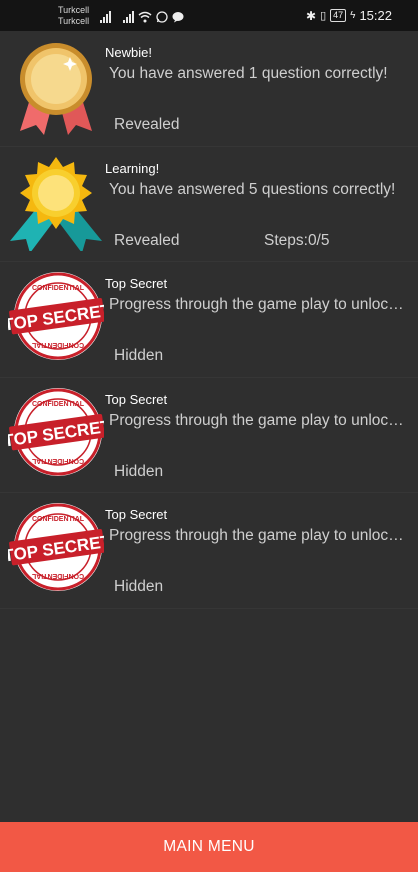 The height and width of the screenshot is (872, 418). What do you see at coordinates (74, 21) in the screenshot?
I see `carrier-2: Turkcell` at bounding box center [74, 21].